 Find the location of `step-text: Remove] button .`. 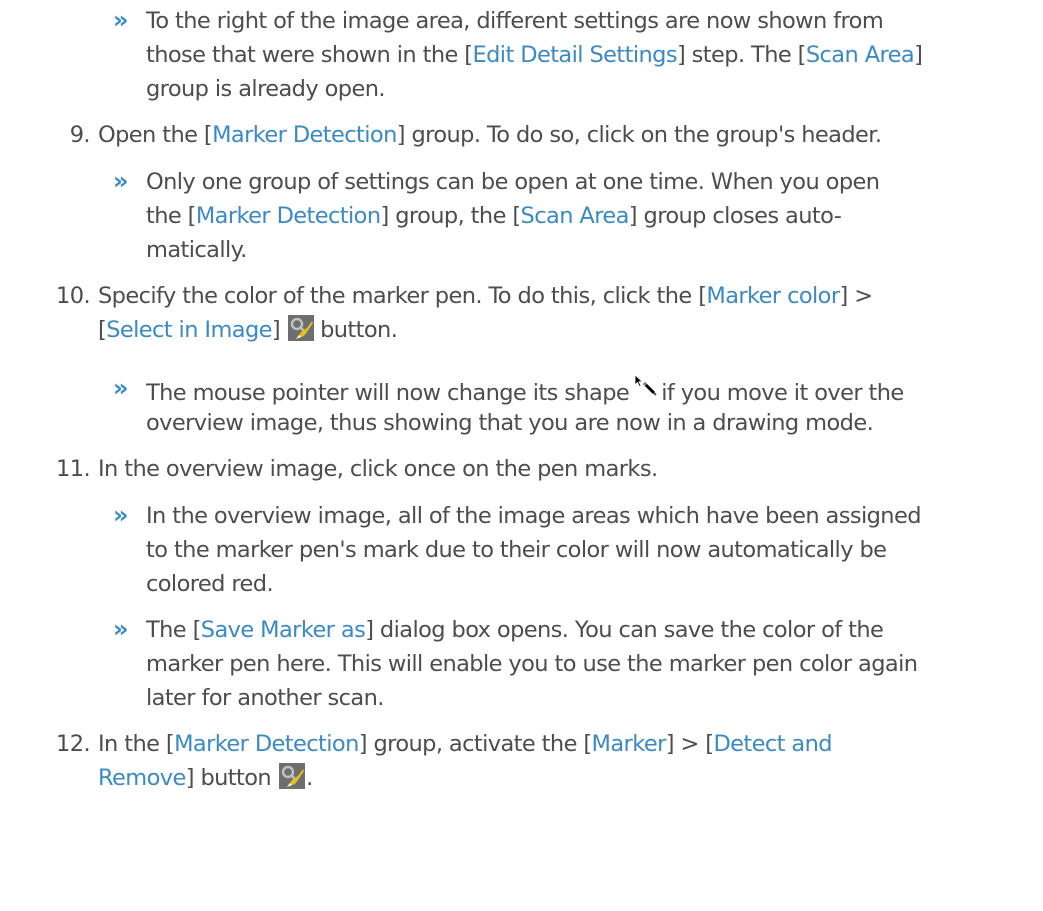

step-text: Remove] button . is located at coordinates (205, 780).